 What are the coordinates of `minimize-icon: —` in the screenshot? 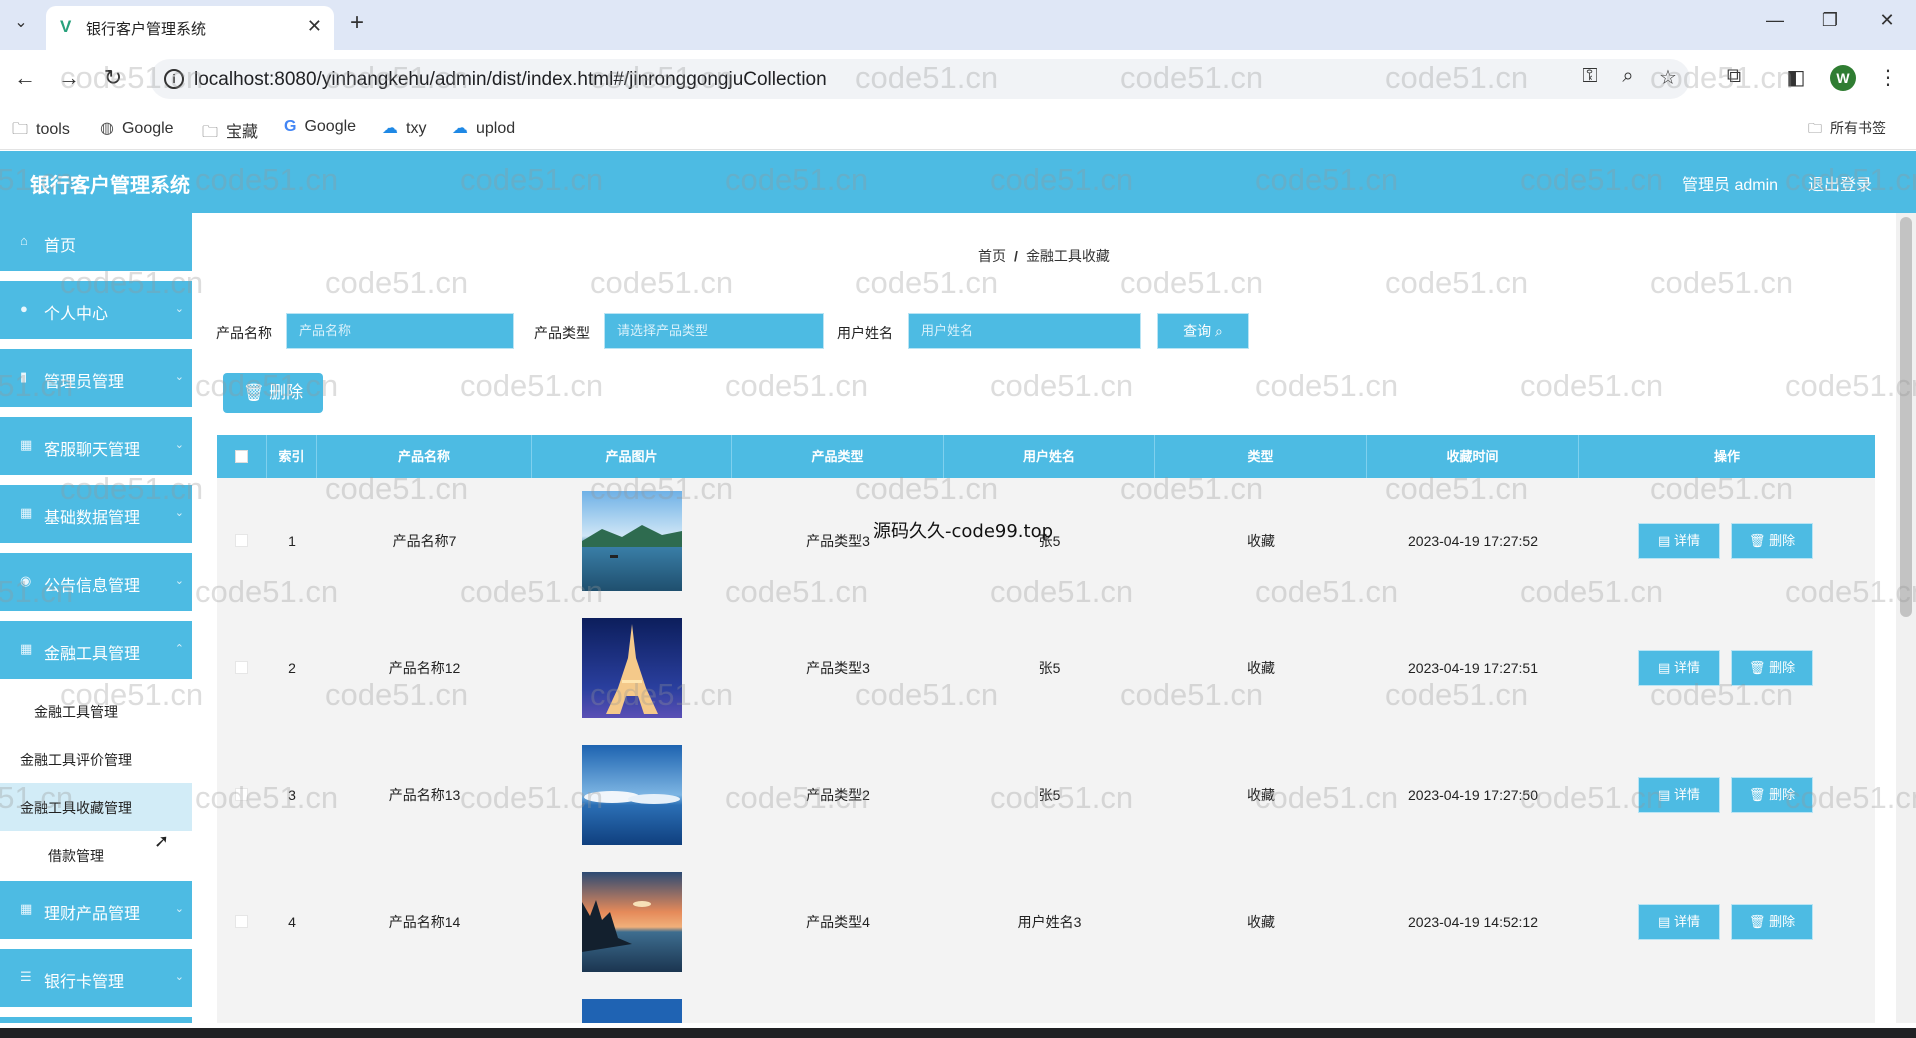 It's located at (1775, 20).